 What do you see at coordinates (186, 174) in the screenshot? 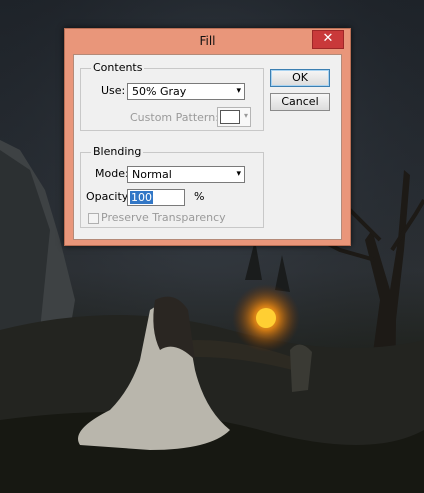
I see `mode-select: Normal ▾` at bounding box center [186, 174].